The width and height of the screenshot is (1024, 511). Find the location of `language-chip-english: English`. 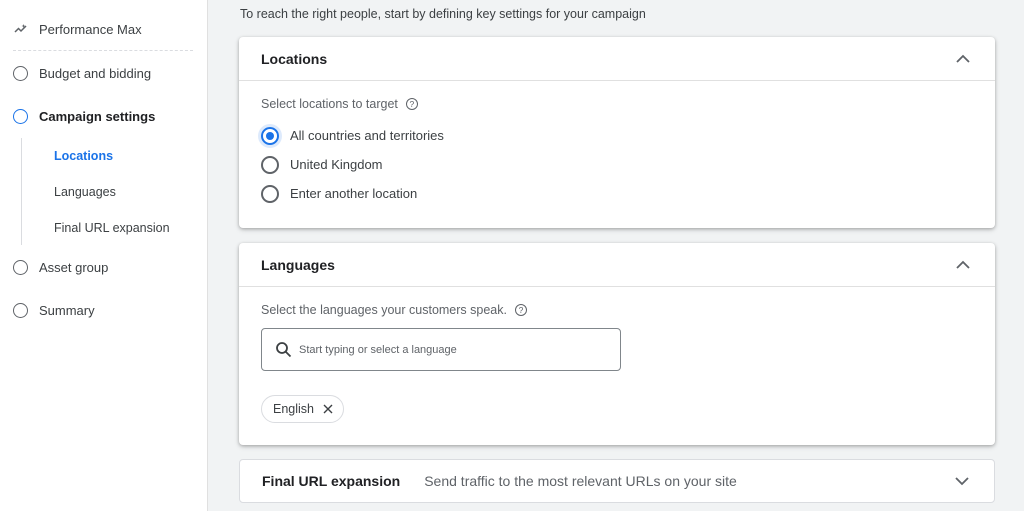

language-chip-english: English is located at coordinates (302, 409).